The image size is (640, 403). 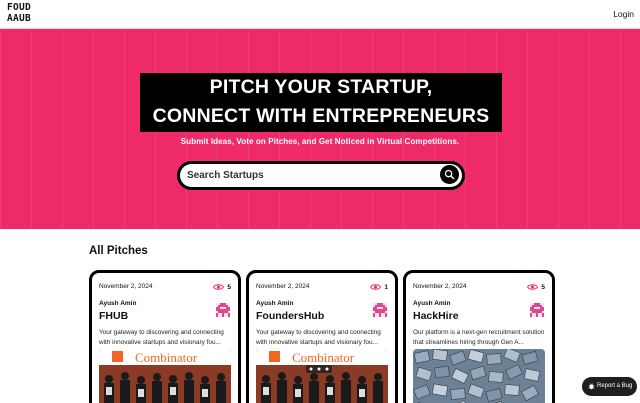 I want to click on bug-icon, so click(x=591, y=386).